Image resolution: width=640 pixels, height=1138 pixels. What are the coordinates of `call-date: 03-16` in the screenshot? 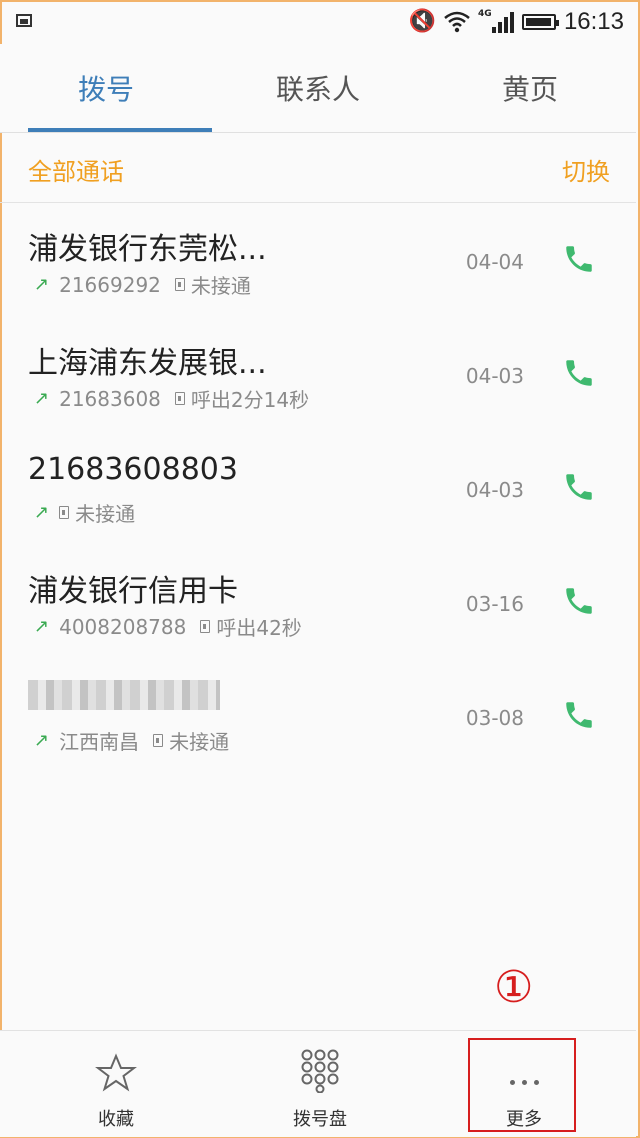 It's located at (494, 604).